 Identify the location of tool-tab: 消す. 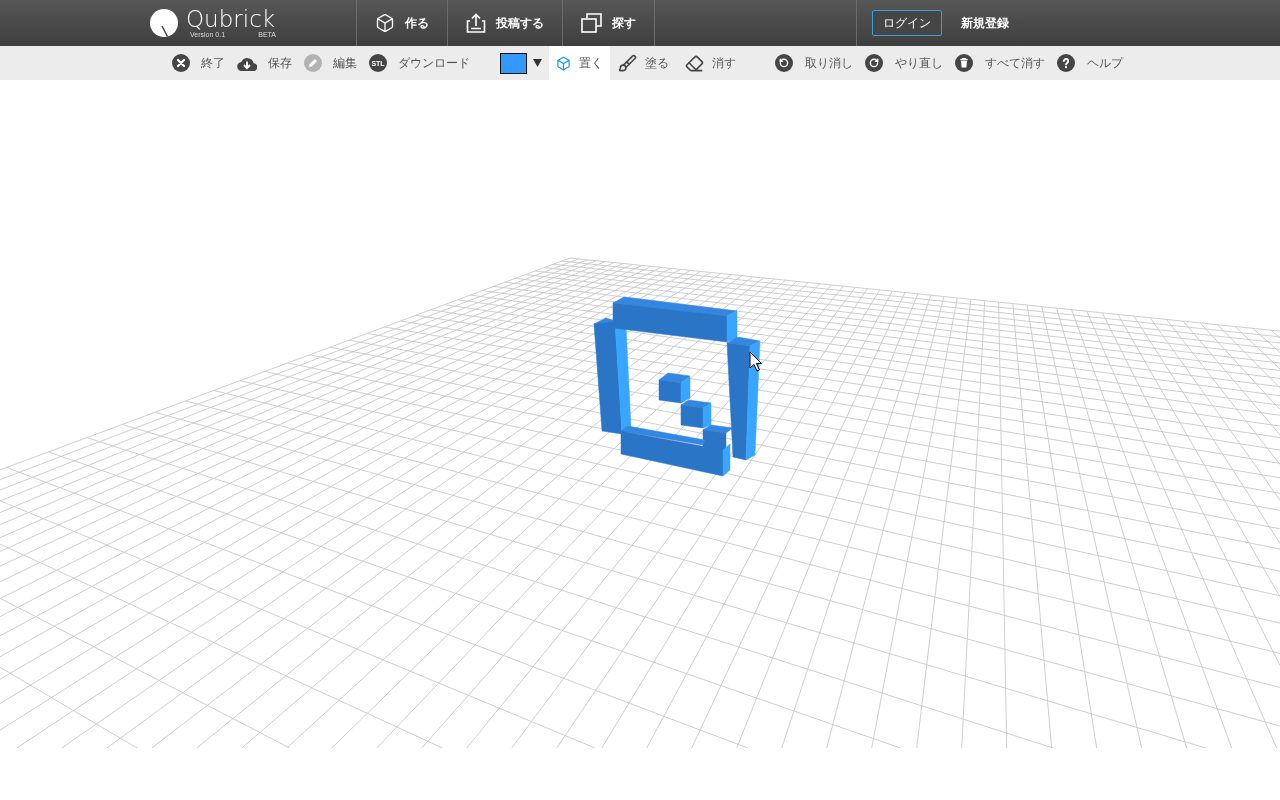
(710, 63).